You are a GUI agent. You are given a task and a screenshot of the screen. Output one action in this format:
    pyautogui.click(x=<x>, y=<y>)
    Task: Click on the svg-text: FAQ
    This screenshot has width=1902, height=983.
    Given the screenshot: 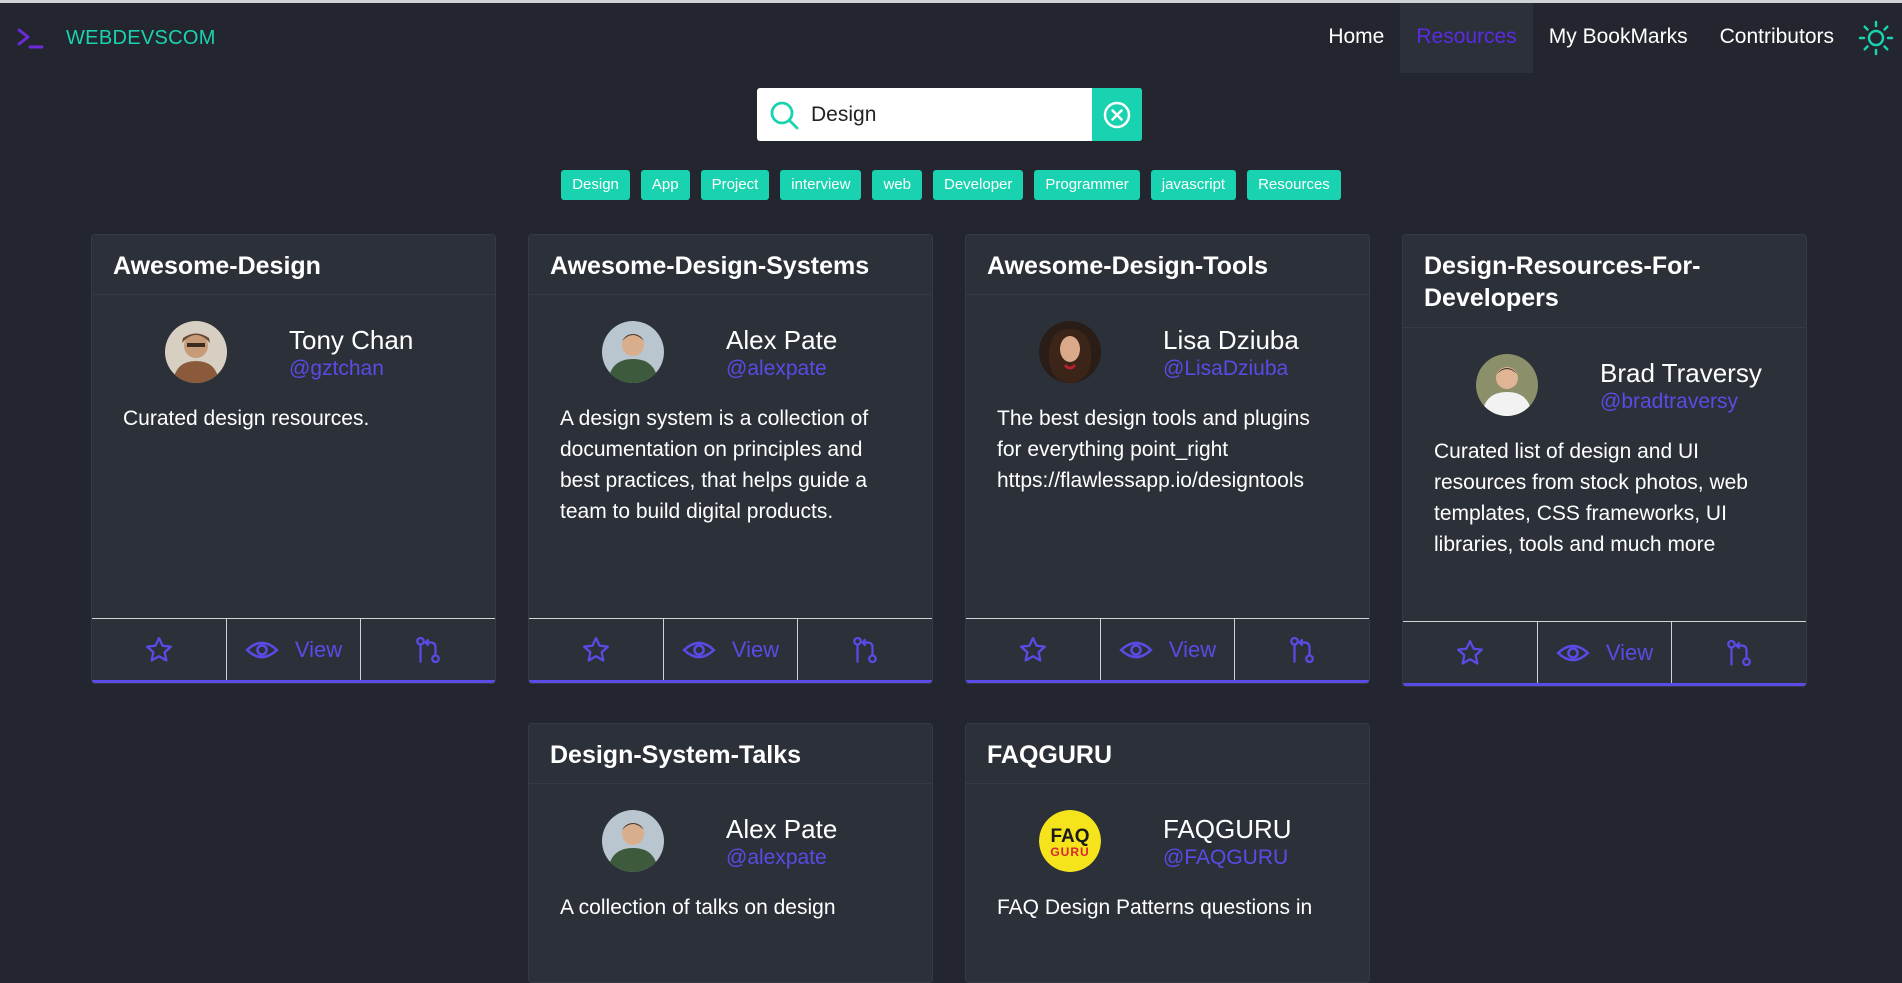 What is the action you would take?
    pyautogui.click(x=1069, y=836)
    